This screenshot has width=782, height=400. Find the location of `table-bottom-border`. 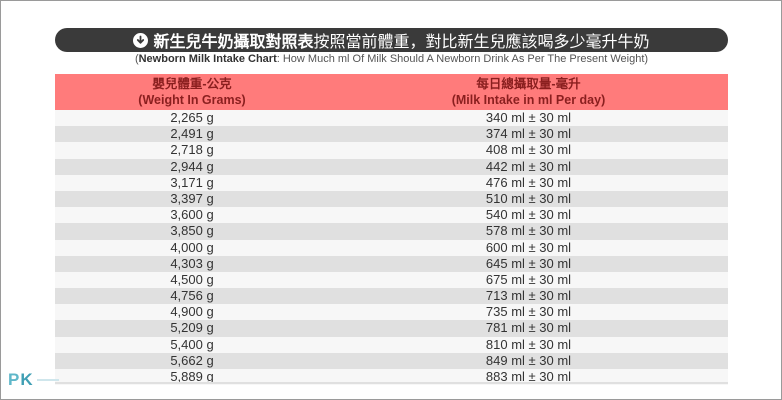

table-bottom-border is located at coordinates (391, 383).